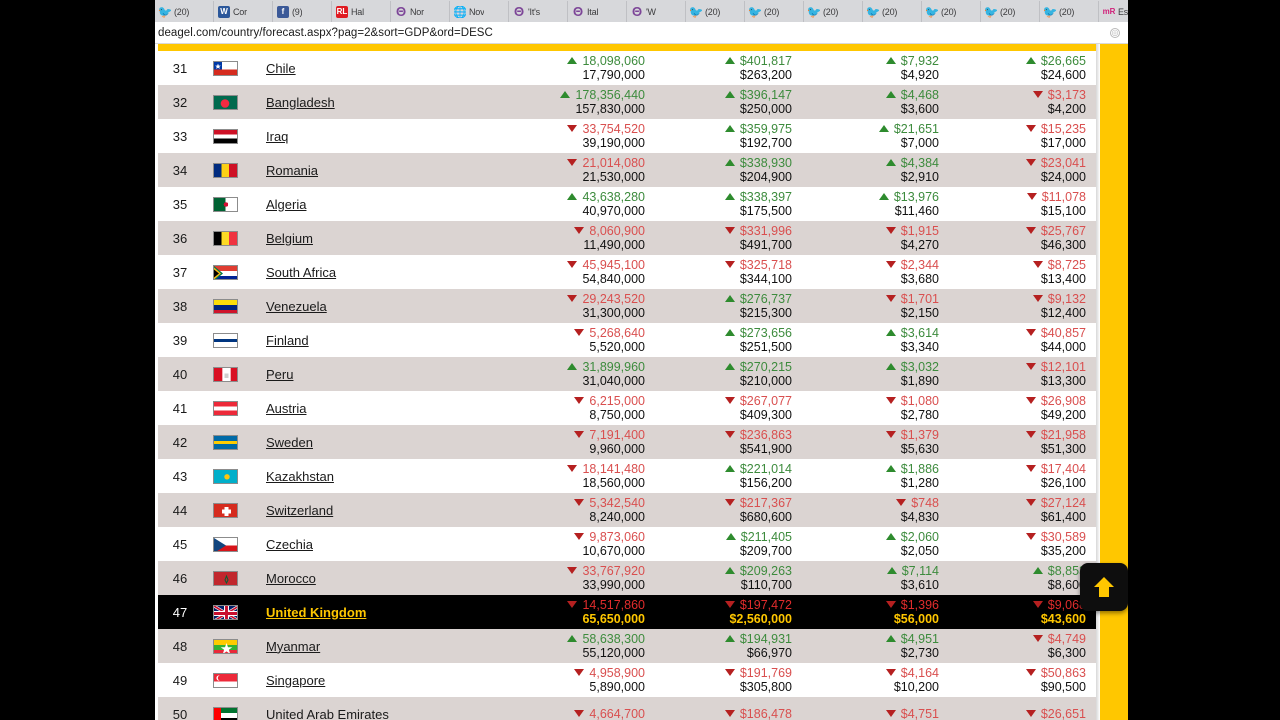 The height and width of the screenshot is (720, 1280). I want to click on forecast-value: 4,664,700, so click(576, 713).